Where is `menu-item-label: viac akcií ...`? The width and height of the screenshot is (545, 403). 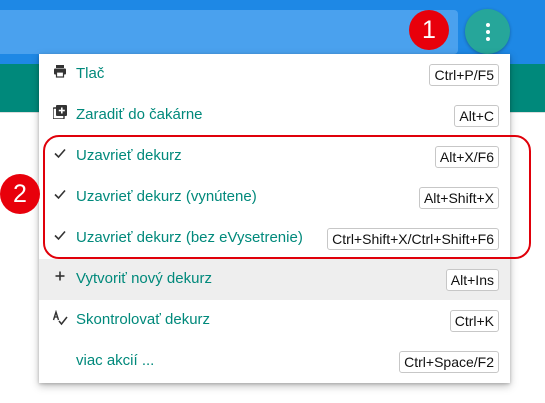
menu-item-label: viac akcií ... is located at coordinates (115, 360).